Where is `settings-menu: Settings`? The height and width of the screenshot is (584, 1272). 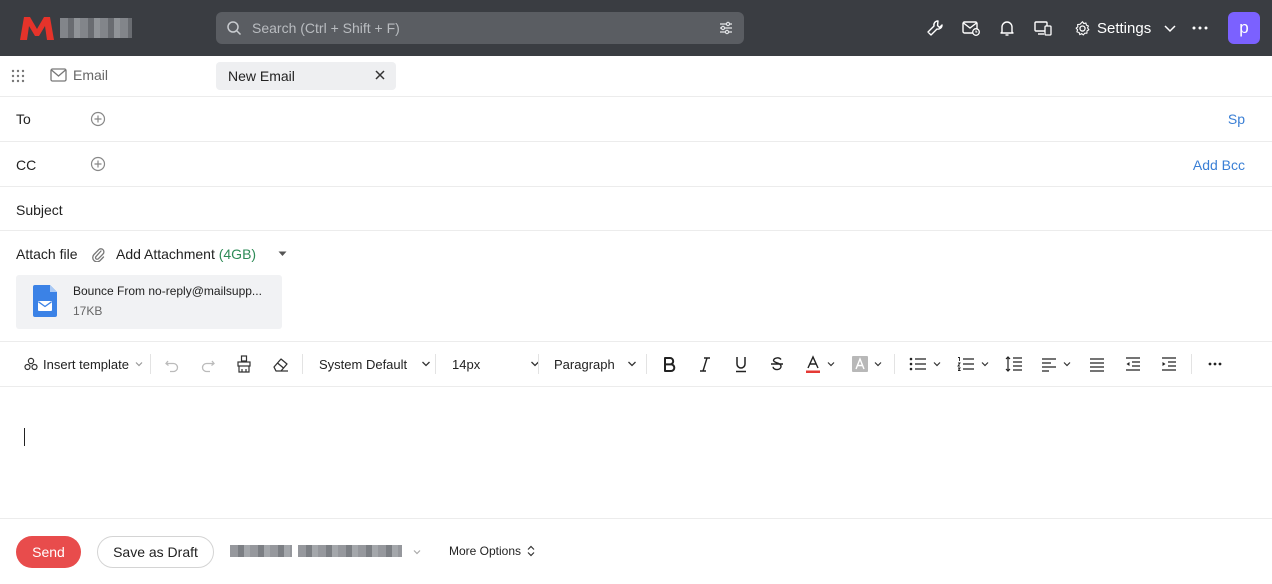
settings-menu: Settings is located at coordinates (1112, 28).